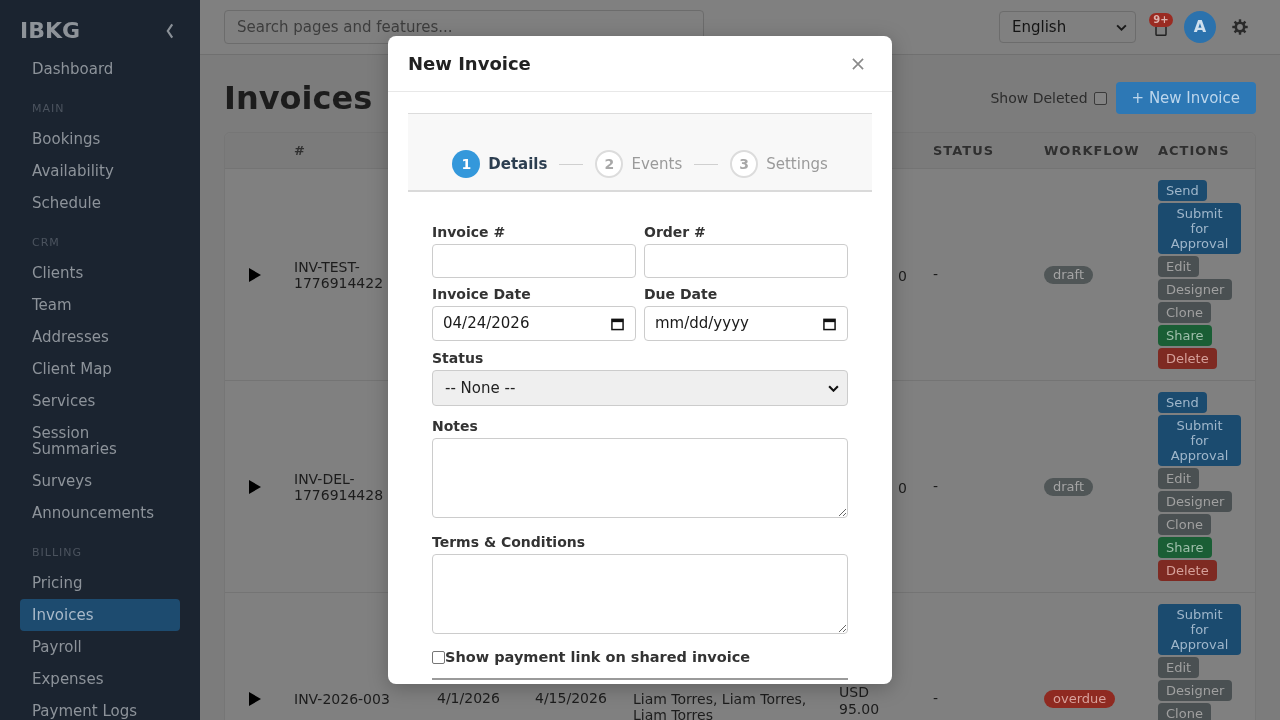 The image size is (1280, 720). Describe the element at coordinates (1039, 98) in the screenshot. I see `checkbox-label: Show Deleted` at that location.